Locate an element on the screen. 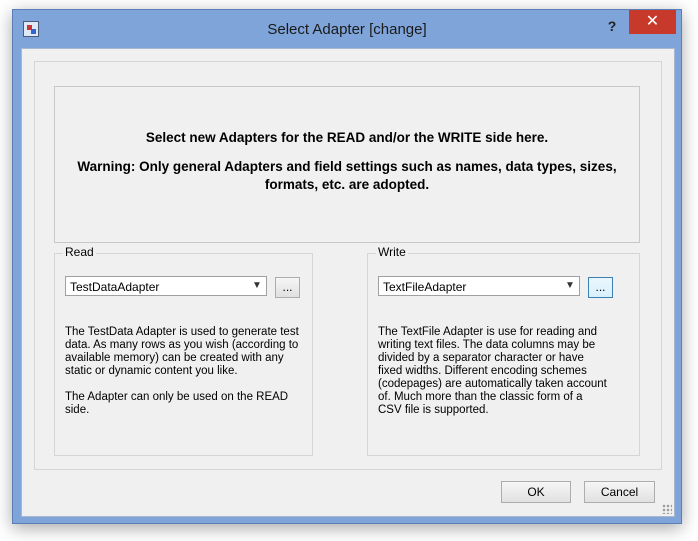  close-icon: ✕ is located at coordinates (652, 21).